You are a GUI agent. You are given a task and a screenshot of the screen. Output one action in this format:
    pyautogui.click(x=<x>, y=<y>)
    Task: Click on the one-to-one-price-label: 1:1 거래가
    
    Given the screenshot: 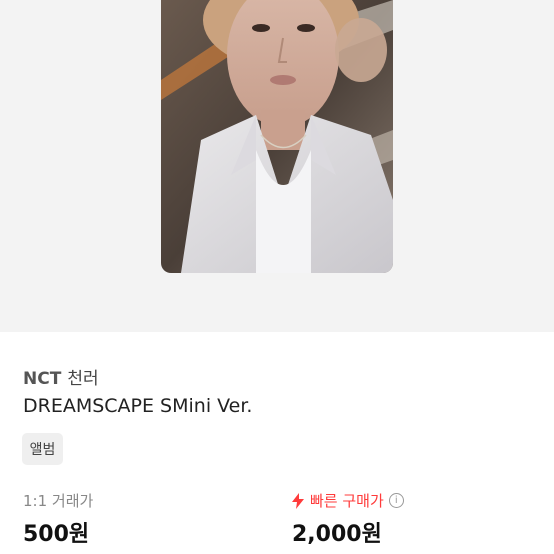 What is the action you would take?
    pyautogui.click(x=58, y=500)
    